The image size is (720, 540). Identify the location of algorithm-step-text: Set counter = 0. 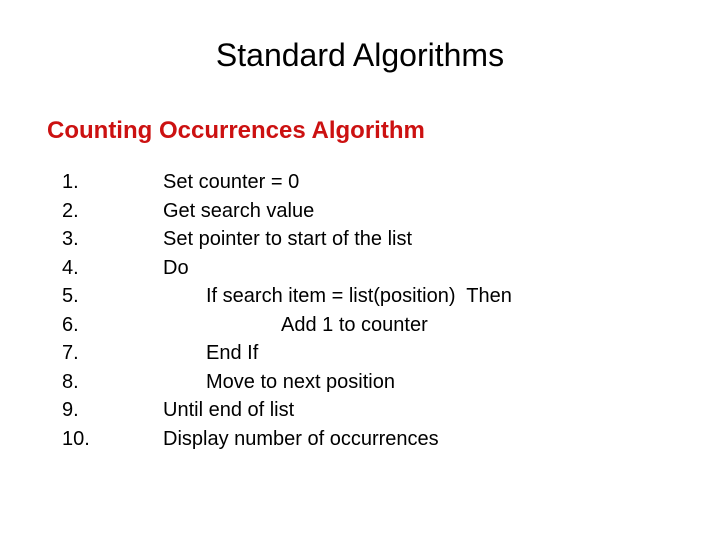
(231, 182).